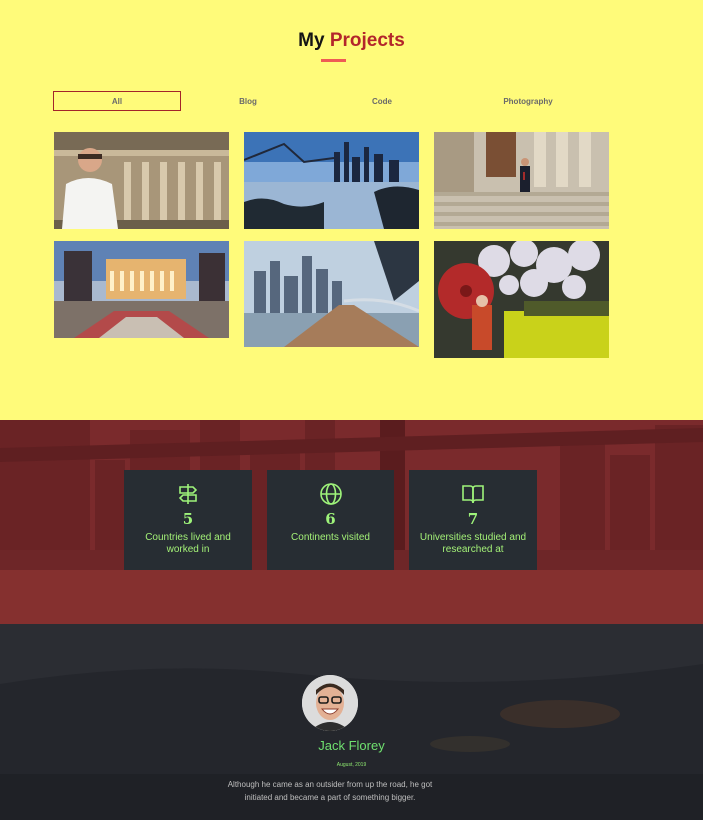 This screenshot has height=820, width=703. Describe the element at coordinates (351, 765) in the screenshot. I see `testimonial-date: August, 2019` at that location.